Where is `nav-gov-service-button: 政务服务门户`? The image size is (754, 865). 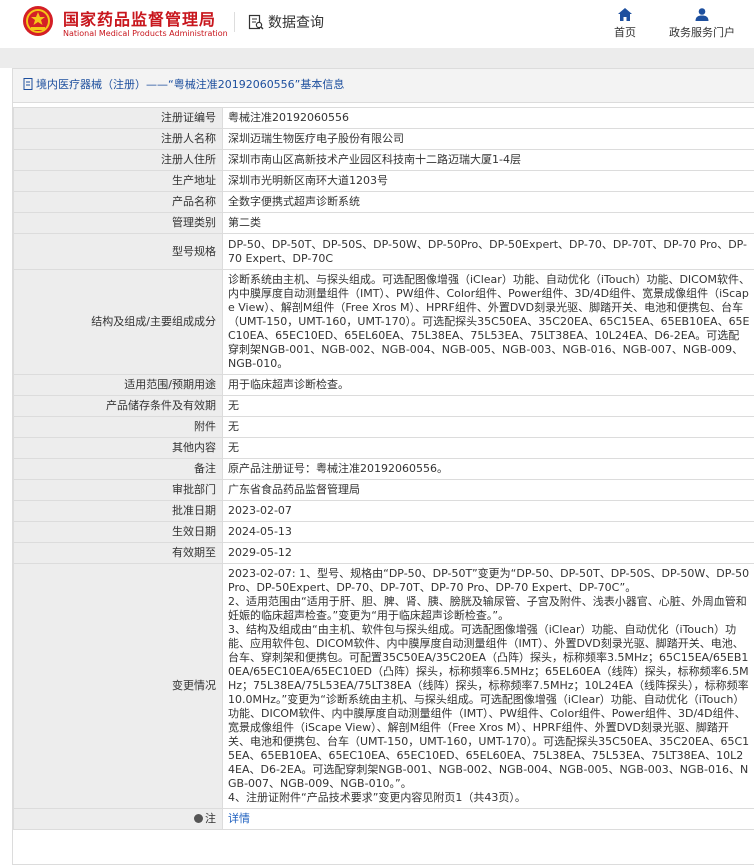
nav-gov-service-button: 政务服务门户 is located at coordinates (702, 24).